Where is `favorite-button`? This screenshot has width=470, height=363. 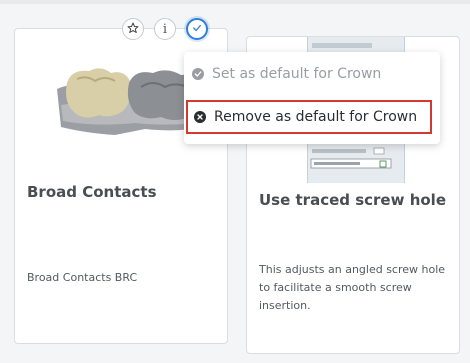
favorite-button is located at coordinates (133, 29).